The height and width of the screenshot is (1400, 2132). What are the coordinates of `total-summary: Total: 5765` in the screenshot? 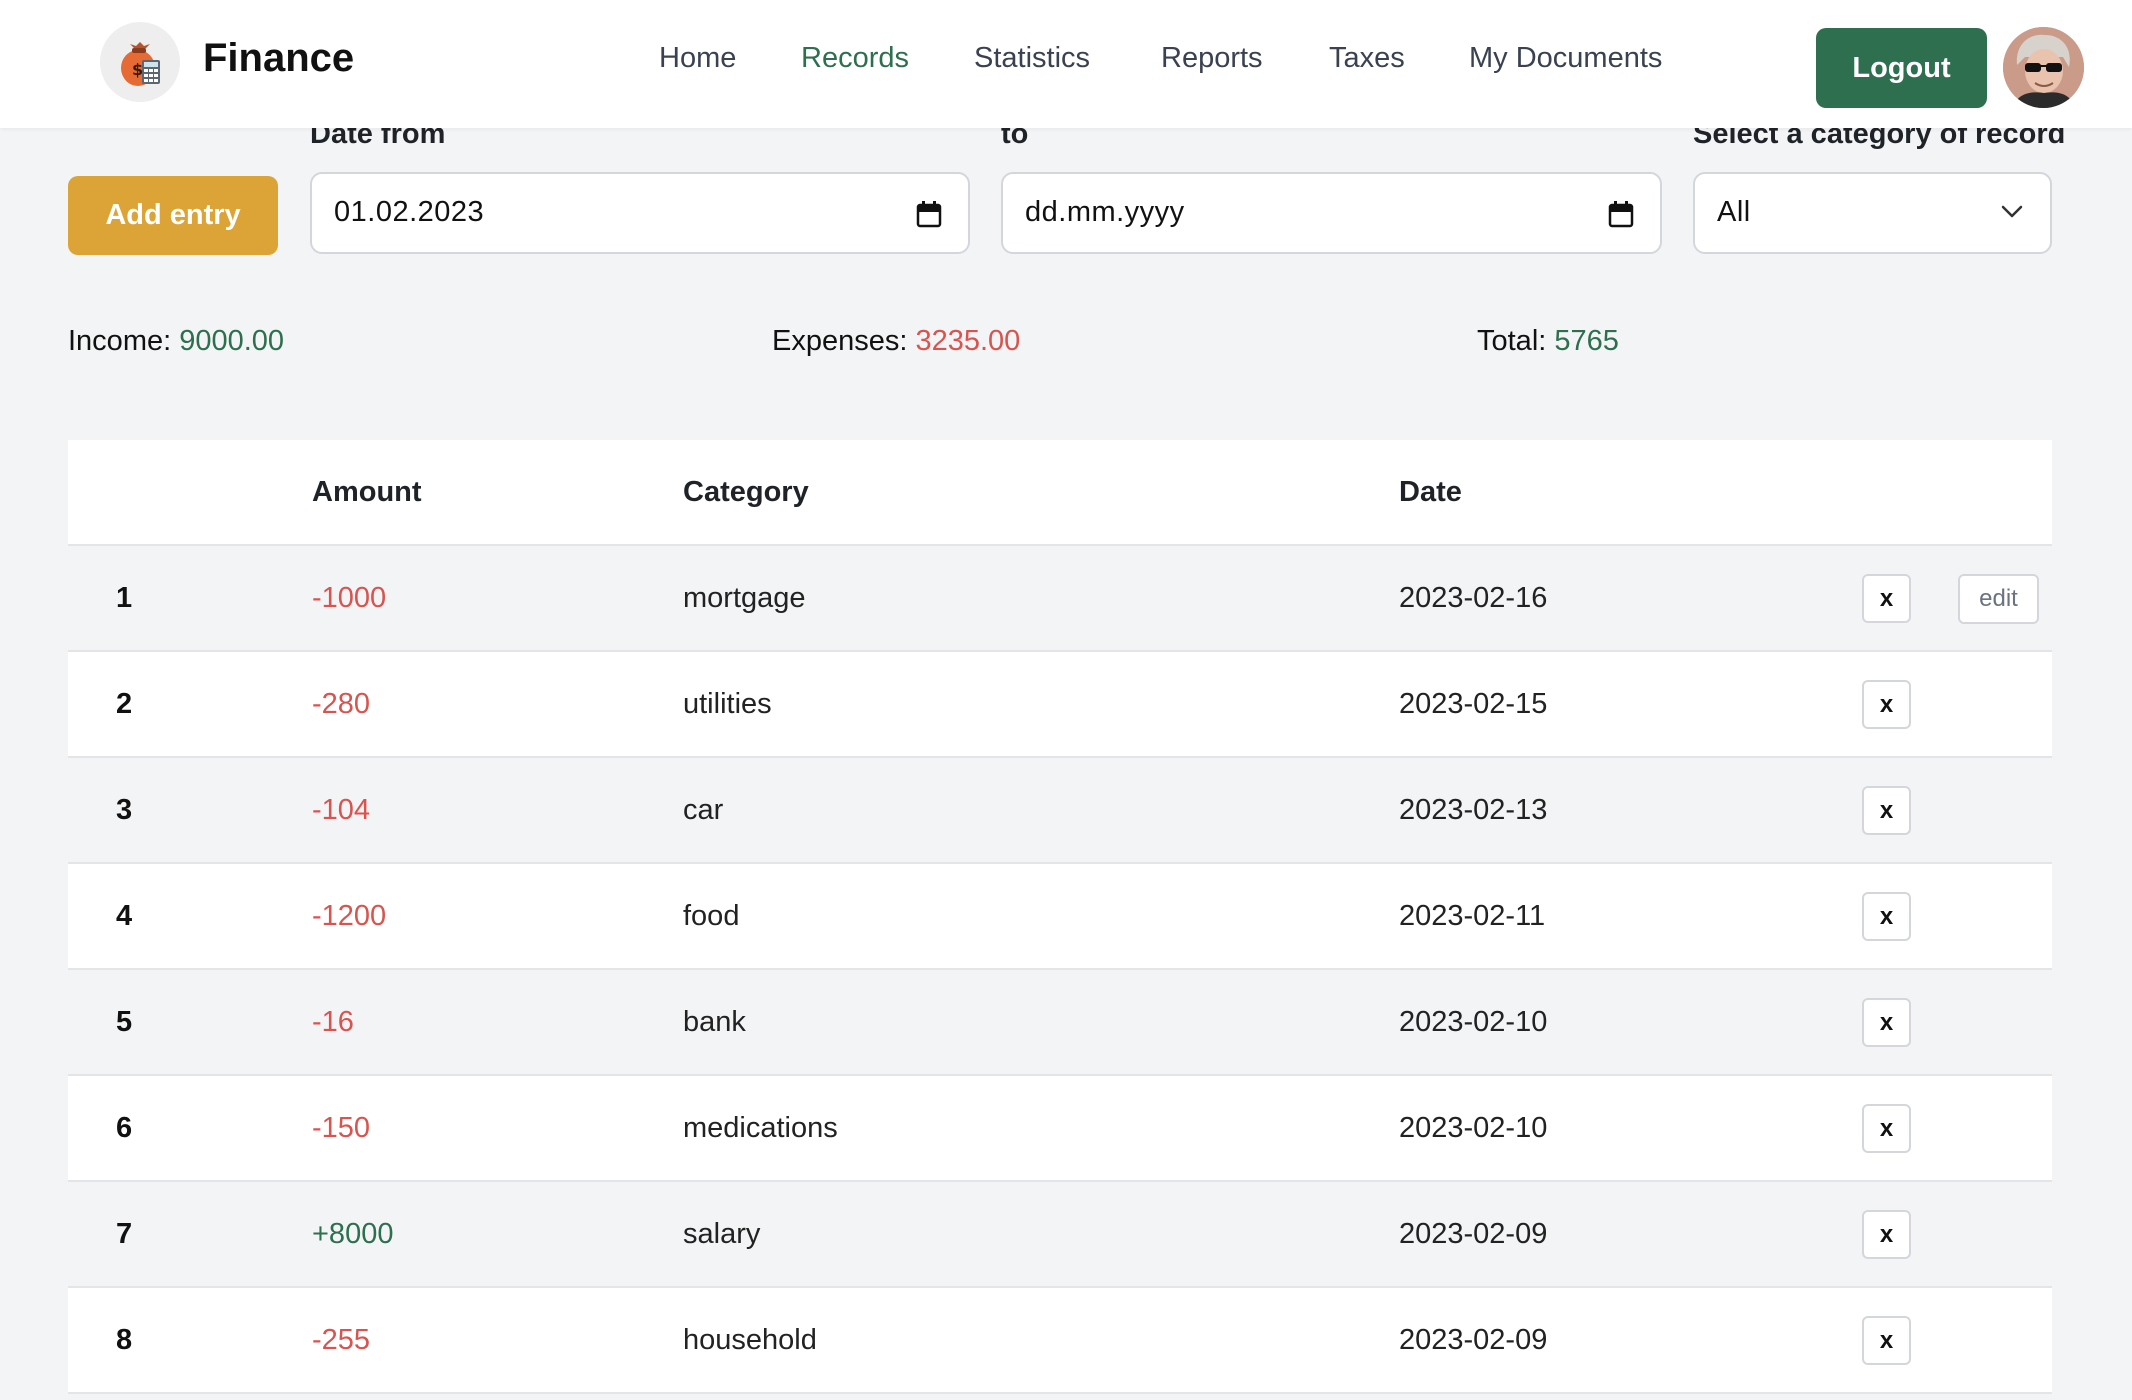 It's located at (1548, 341).